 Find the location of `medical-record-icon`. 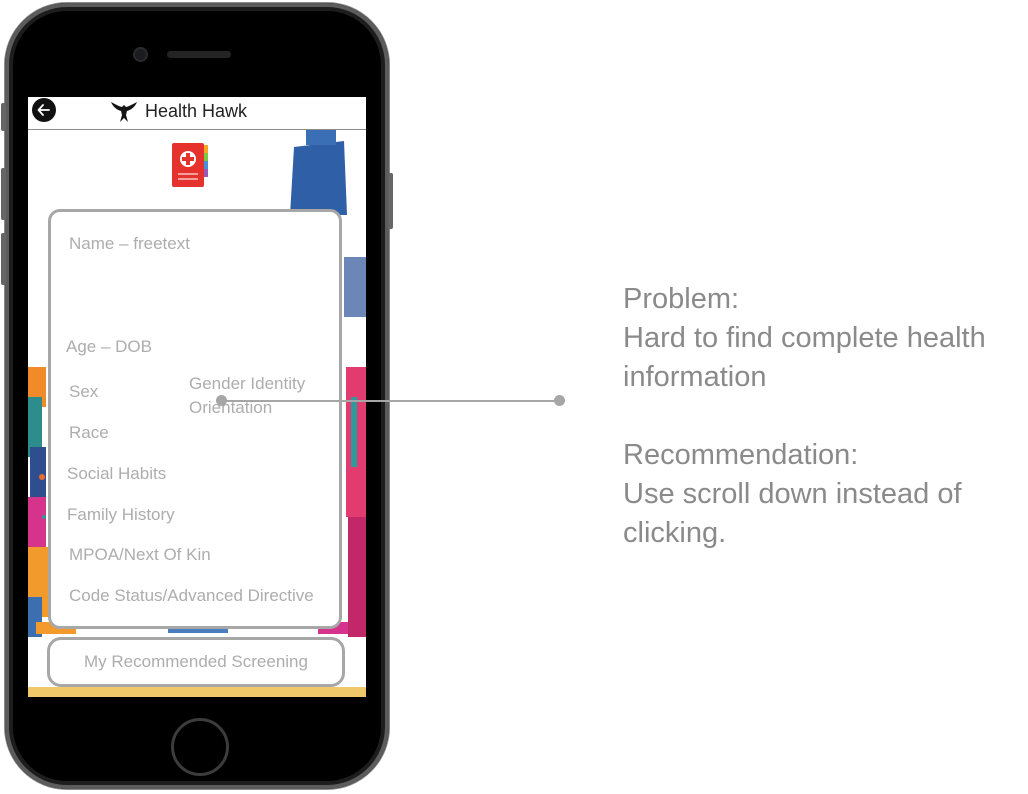

medical-record-icon is located at coordinates (190, 165).